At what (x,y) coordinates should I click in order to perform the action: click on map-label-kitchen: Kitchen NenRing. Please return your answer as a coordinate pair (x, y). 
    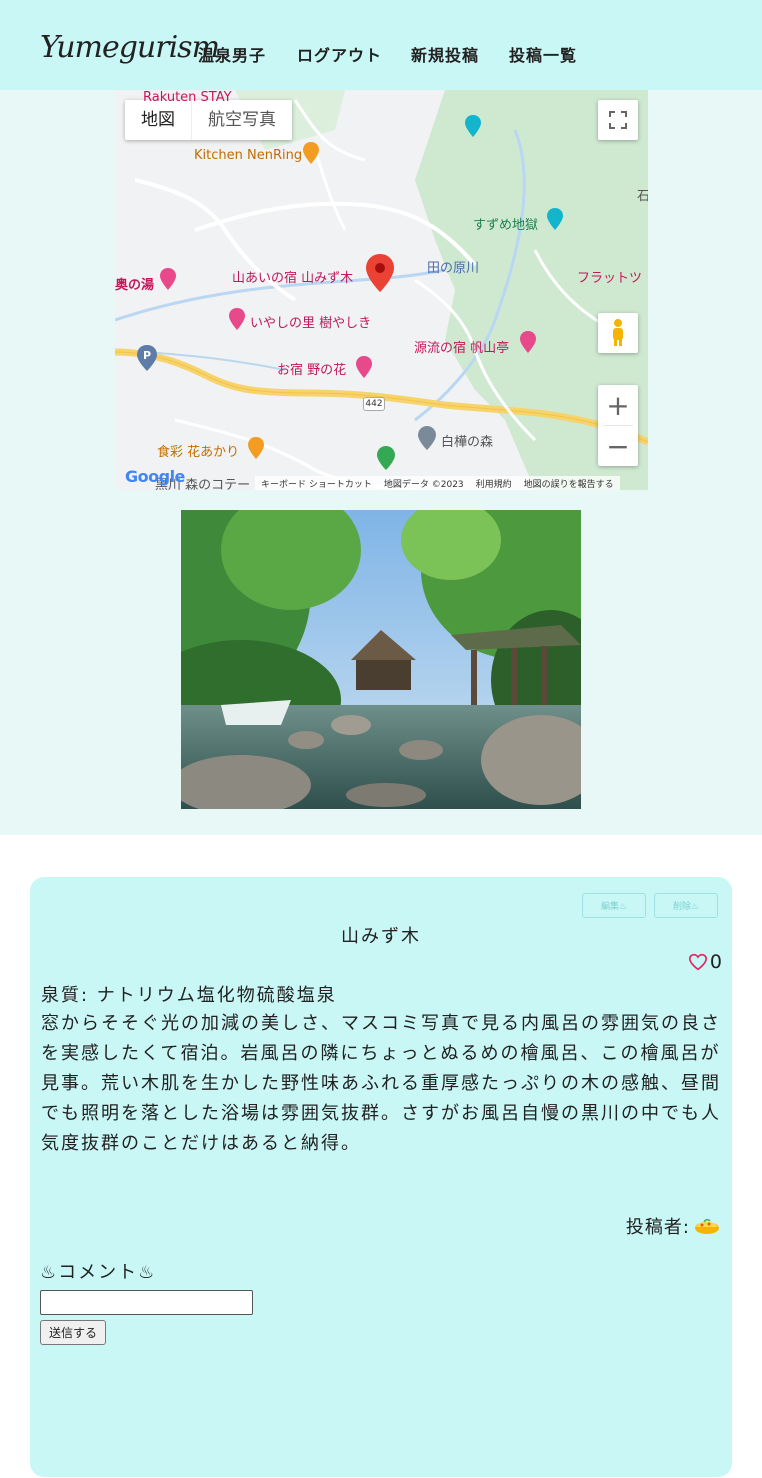
    Looking at the image, I should click on (248, 155).